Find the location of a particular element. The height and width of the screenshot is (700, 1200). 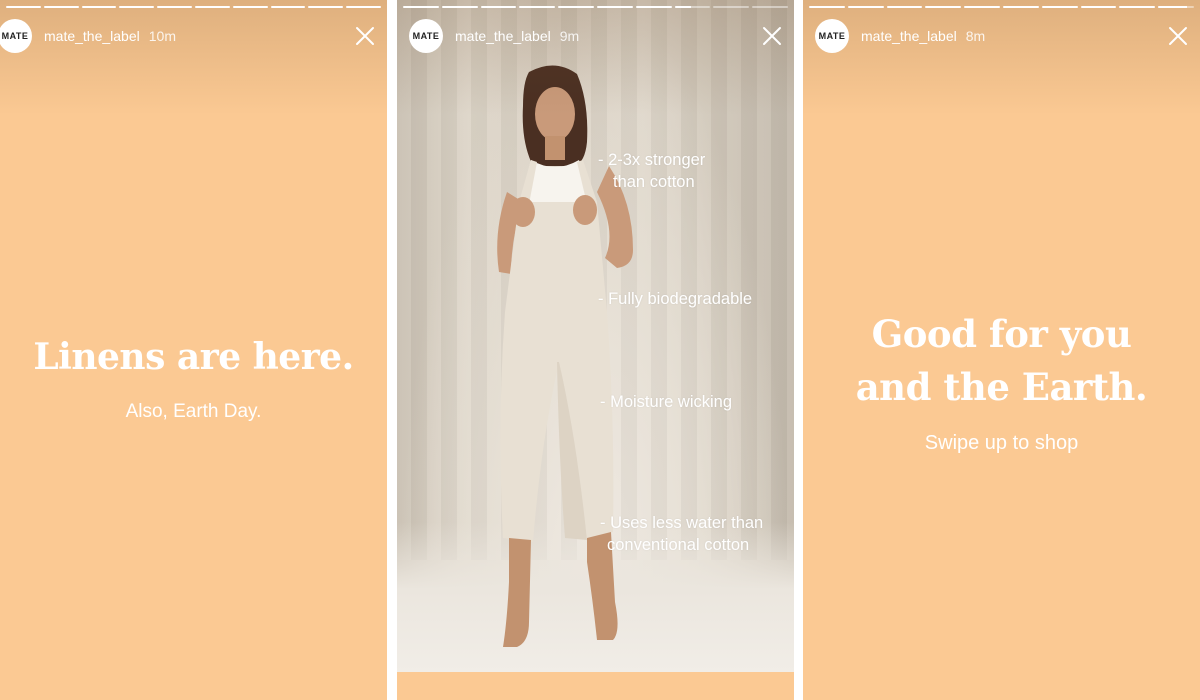

timestamp: 8m is located at coordinates (975, 36).